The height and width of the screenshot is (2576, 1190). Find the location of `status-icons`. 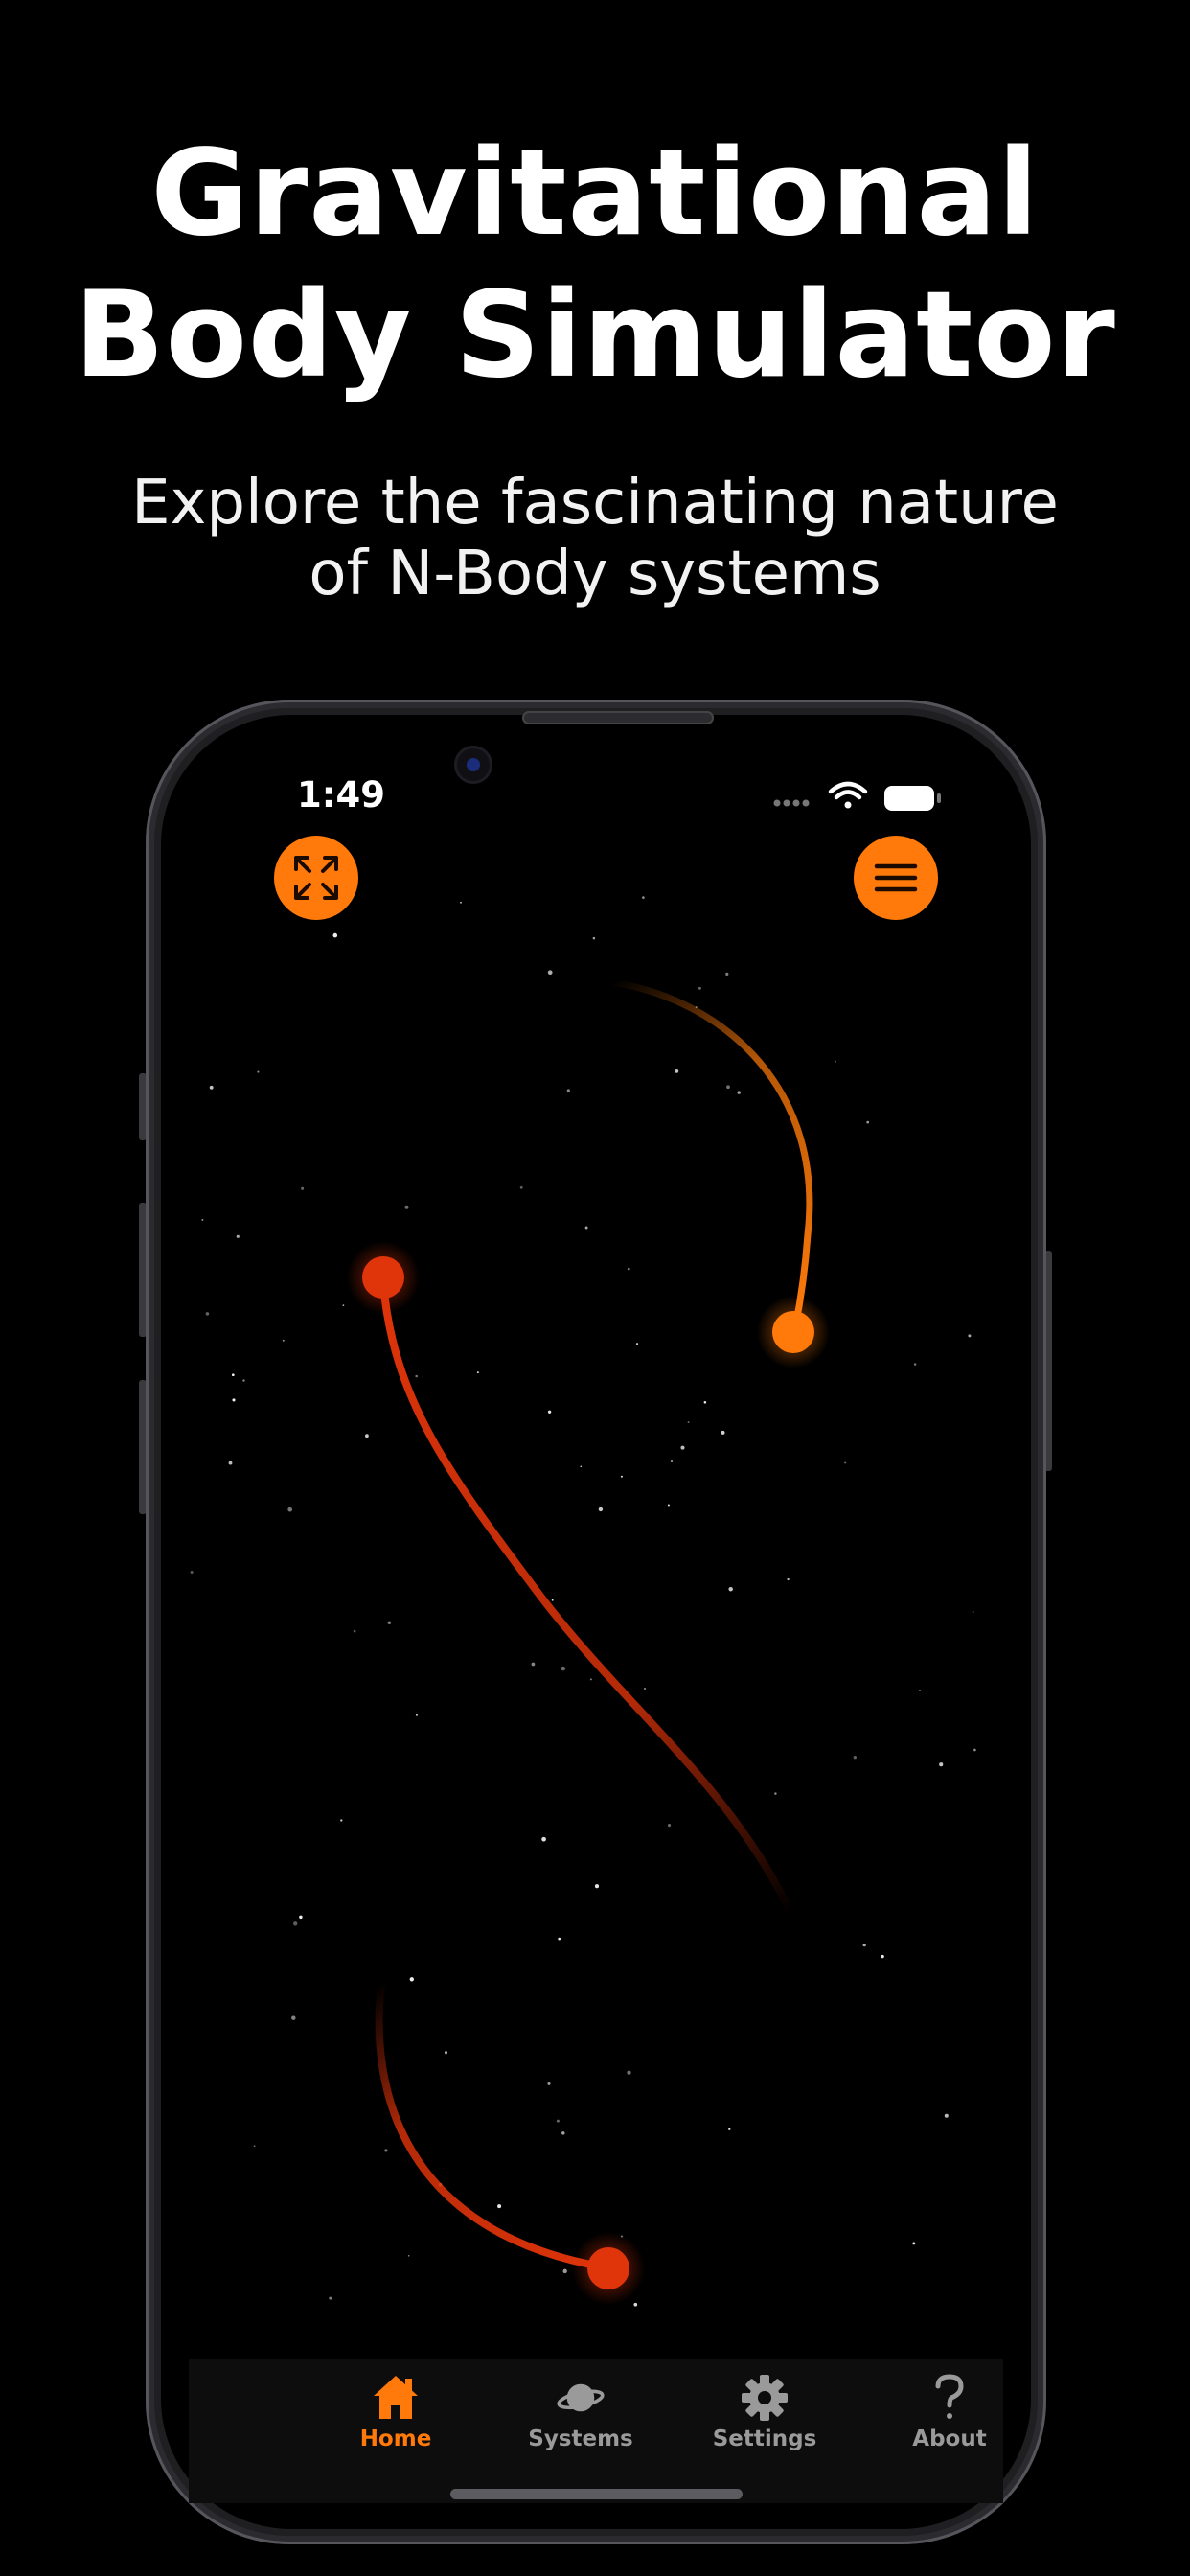

status-icons is located at coordinates (857, 796).